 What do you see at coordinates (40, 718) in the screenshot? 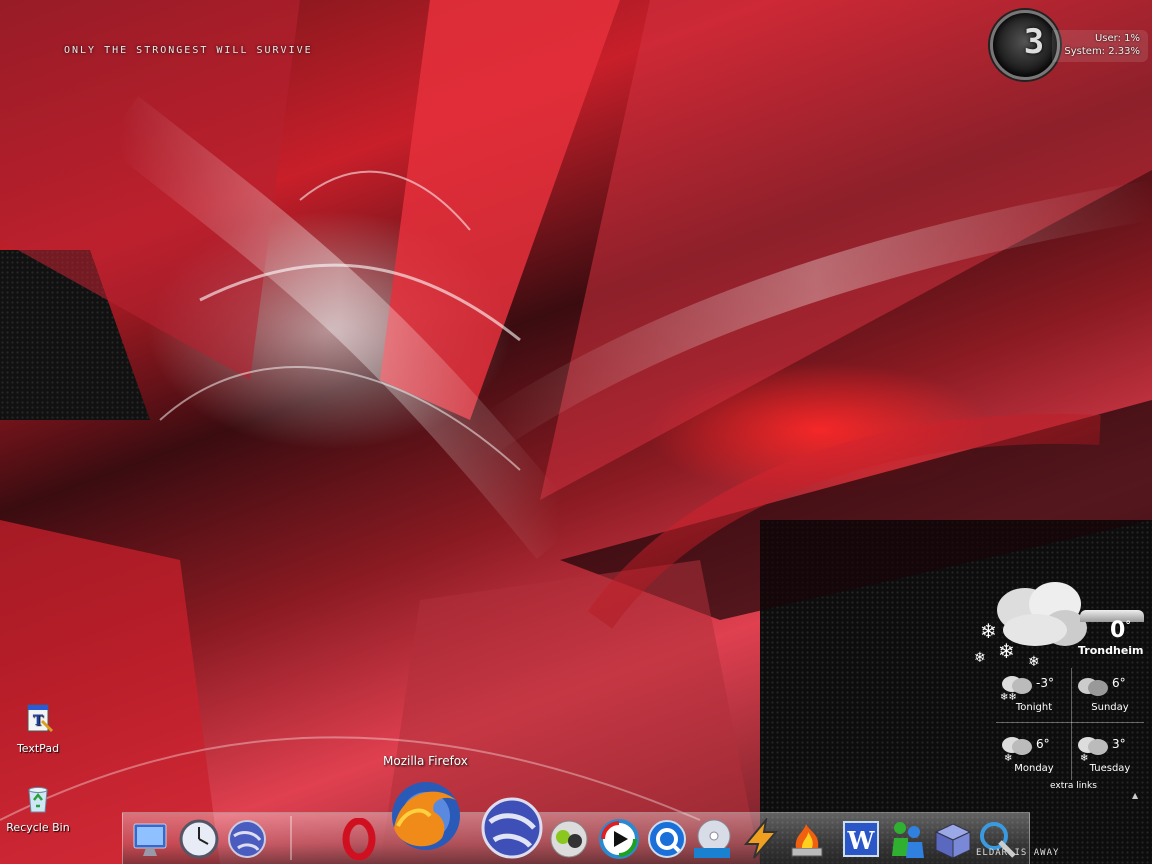
I see `textpad-icon: T` at bounding box center [40, 718].